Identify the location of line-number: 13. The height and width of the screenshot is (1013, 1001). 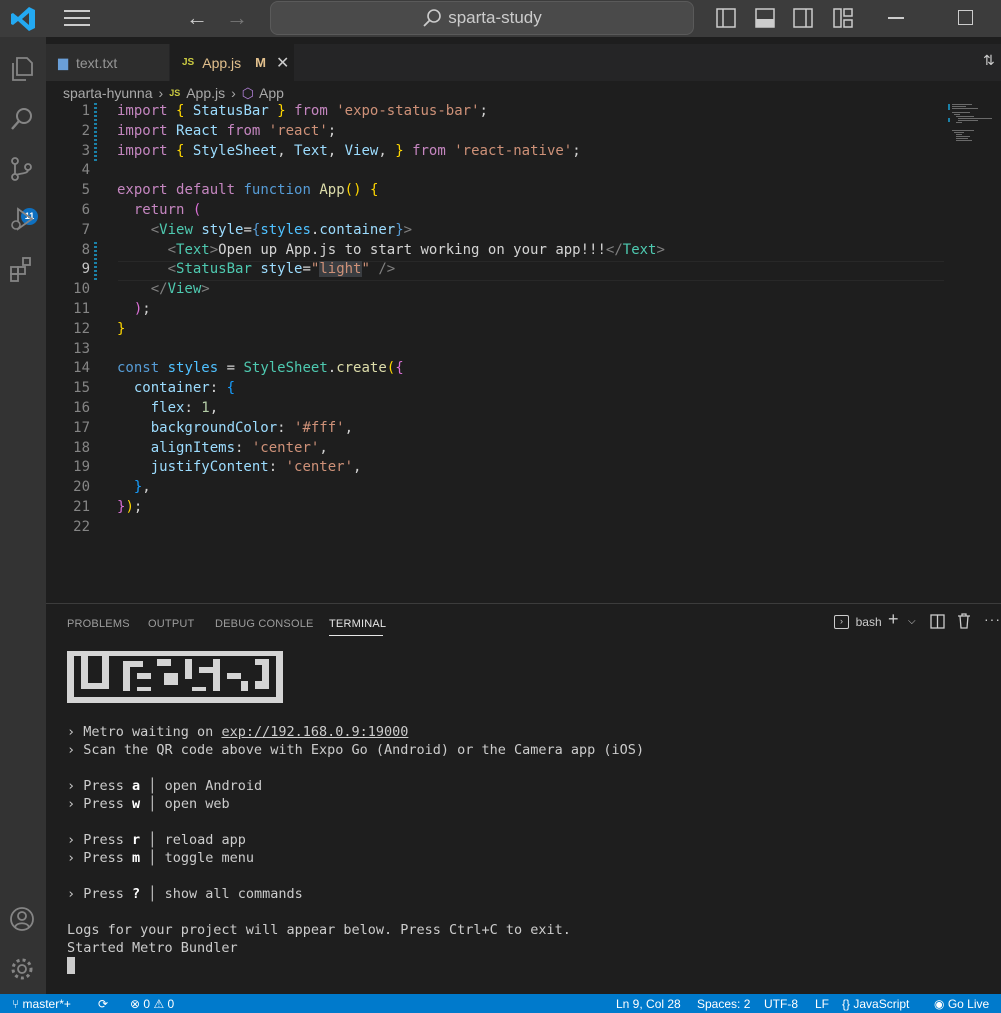
(496, 351).